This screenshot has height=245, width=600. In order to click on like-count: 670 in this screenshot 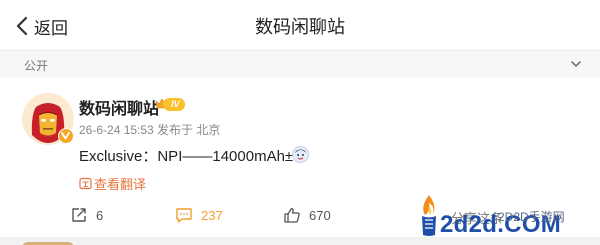, I will do `click(320, 215)`.